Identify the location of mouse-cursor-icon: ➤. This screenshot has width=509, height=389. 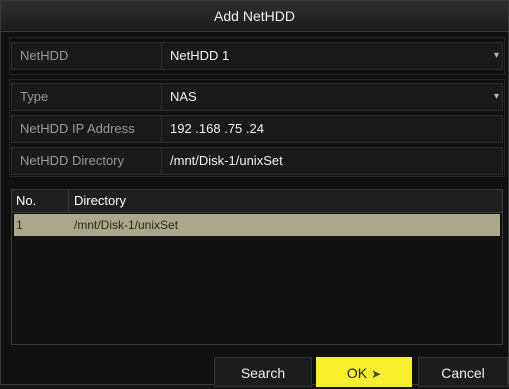
(376, 374).